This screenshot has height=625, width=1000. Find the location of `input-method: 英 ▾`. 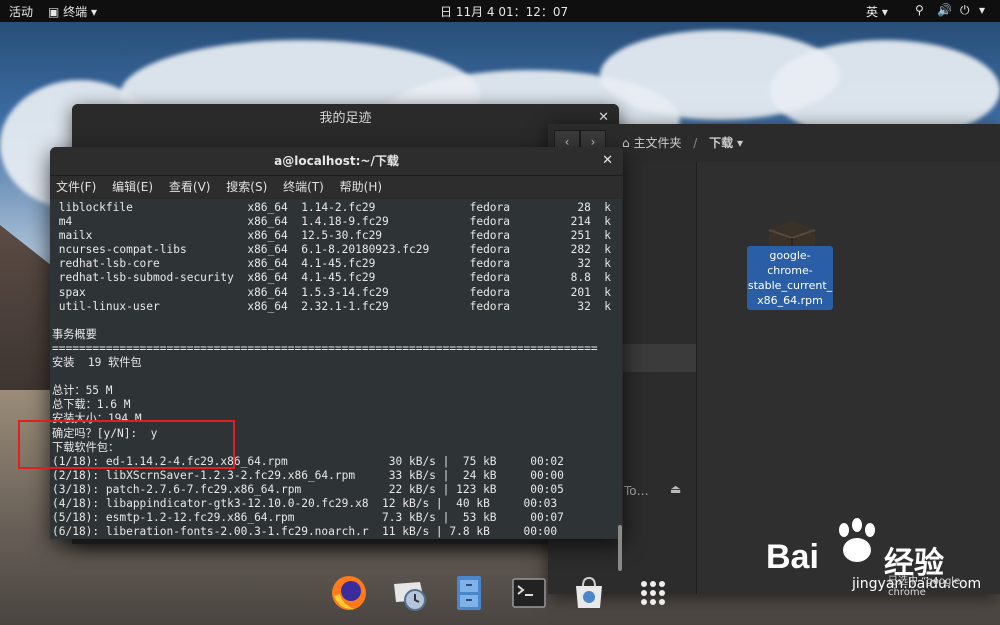

input-method: 英 ▾ is located at coordinates (877, 11).